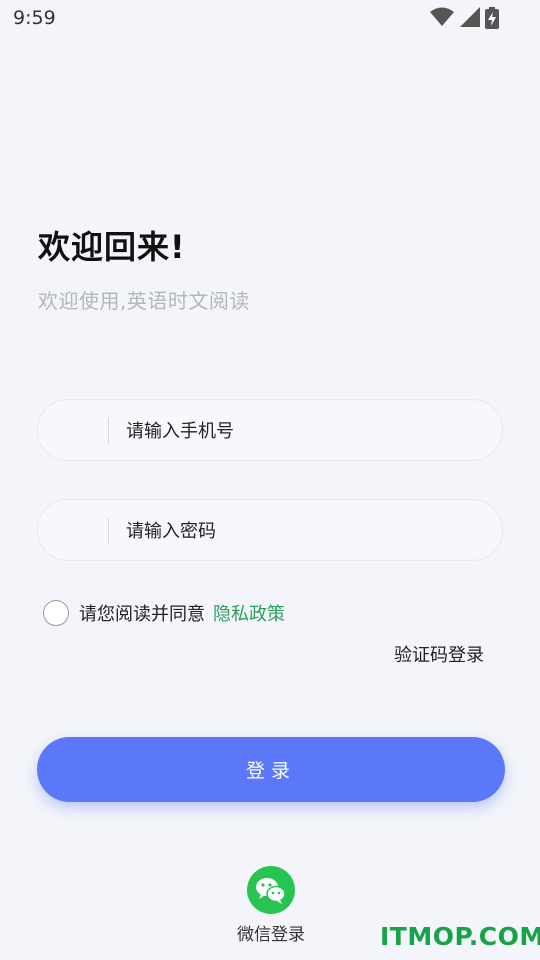  What do you see at coordinates (492, 20) in the screenshot?
I see `battery-charging-icon` at bounding box center [492, 20].